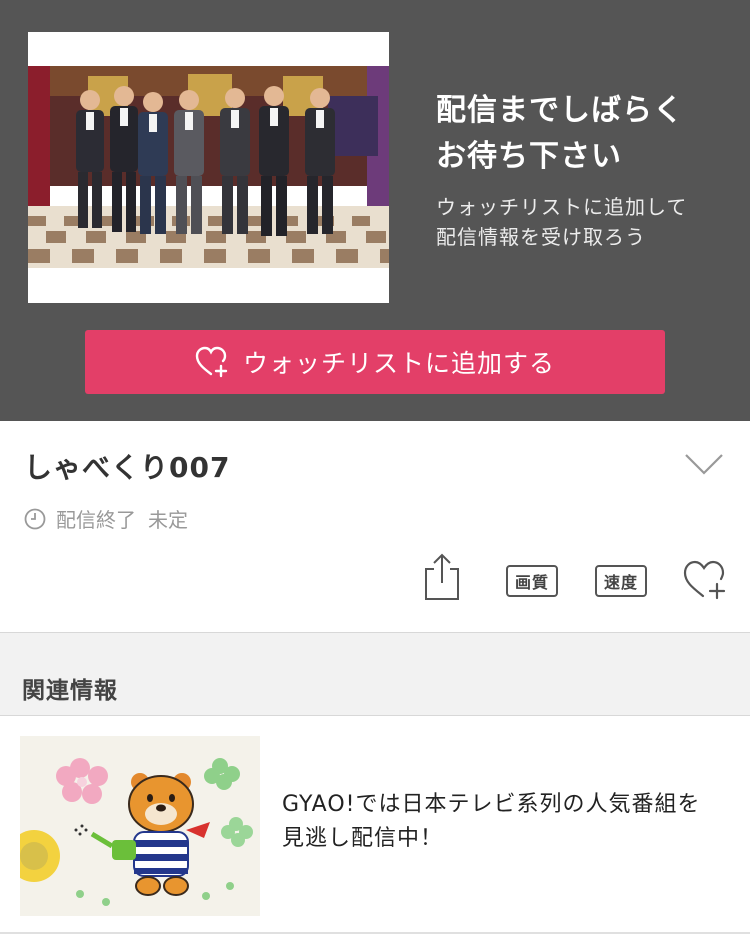  I want to click on program-thumbnail-frame, so click(208, 167).